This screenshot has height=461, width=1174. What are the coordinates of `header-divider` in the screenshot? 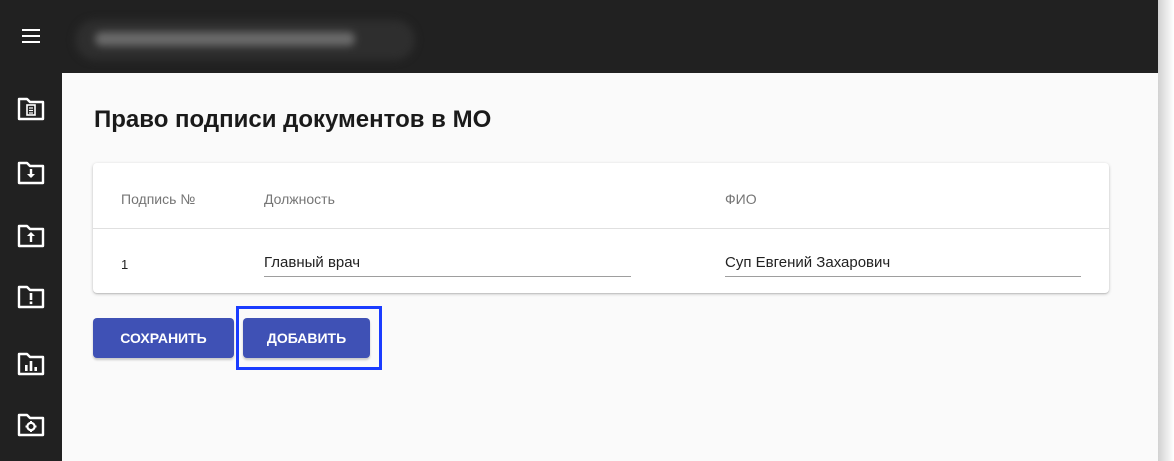 It's located at (601, 228).